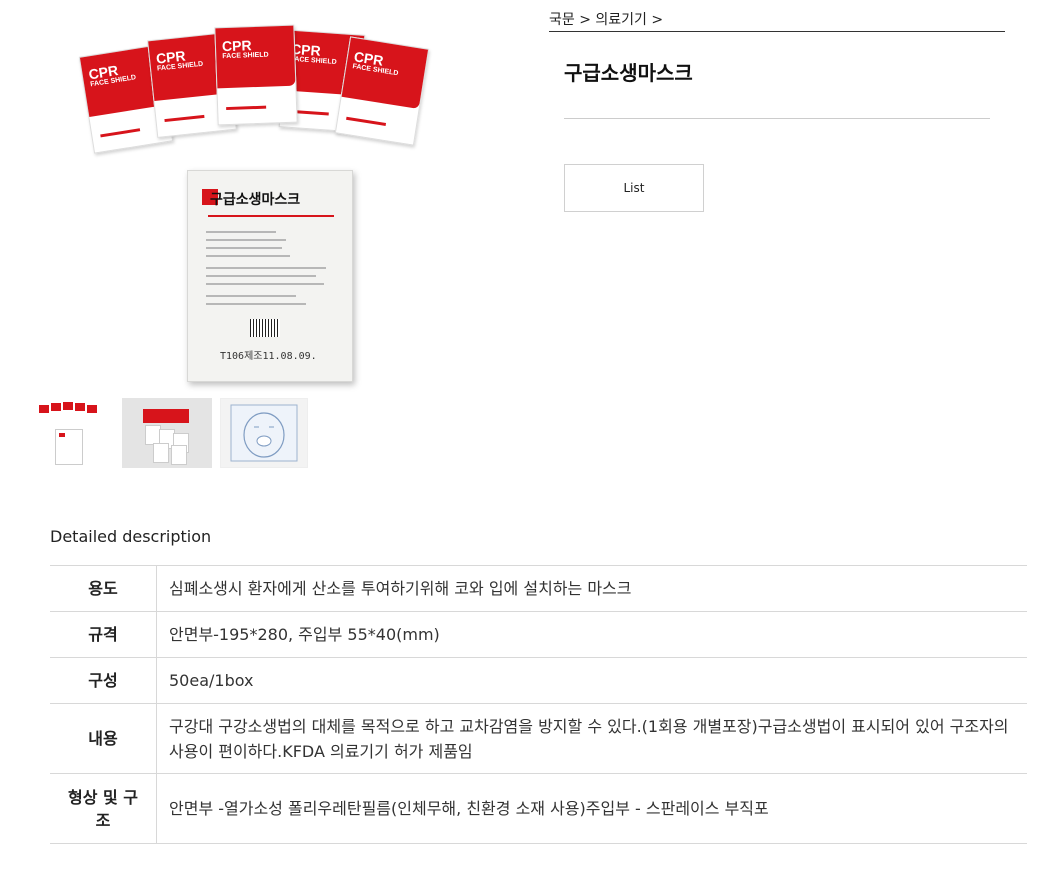  I want to click on mask-pouch-photo: 구급소생마스크 T106제조11.08.09., so click(270, 276).